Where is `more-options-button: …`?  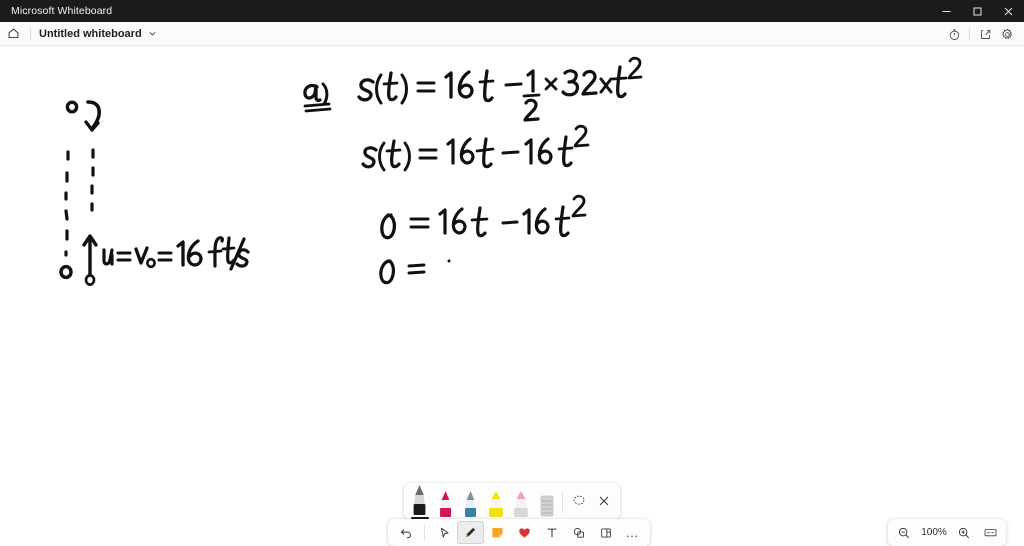 more-options-button: … is located at coordinates (632, 532).